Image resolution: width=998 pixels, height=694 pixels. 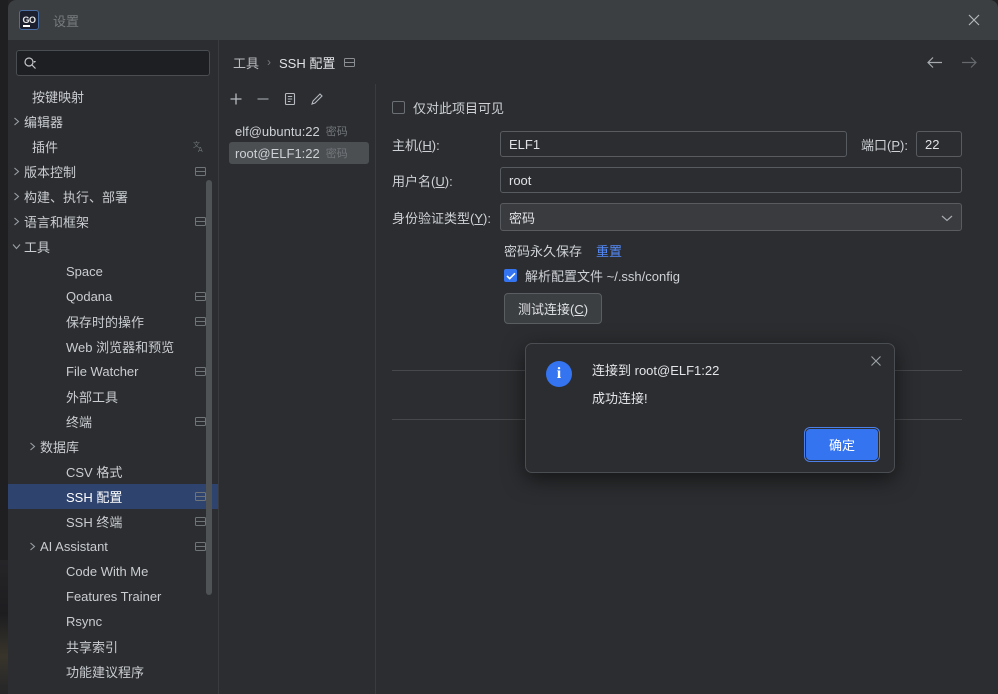 I want to click on parse-config-checkbox, so click(x=510, y=275).